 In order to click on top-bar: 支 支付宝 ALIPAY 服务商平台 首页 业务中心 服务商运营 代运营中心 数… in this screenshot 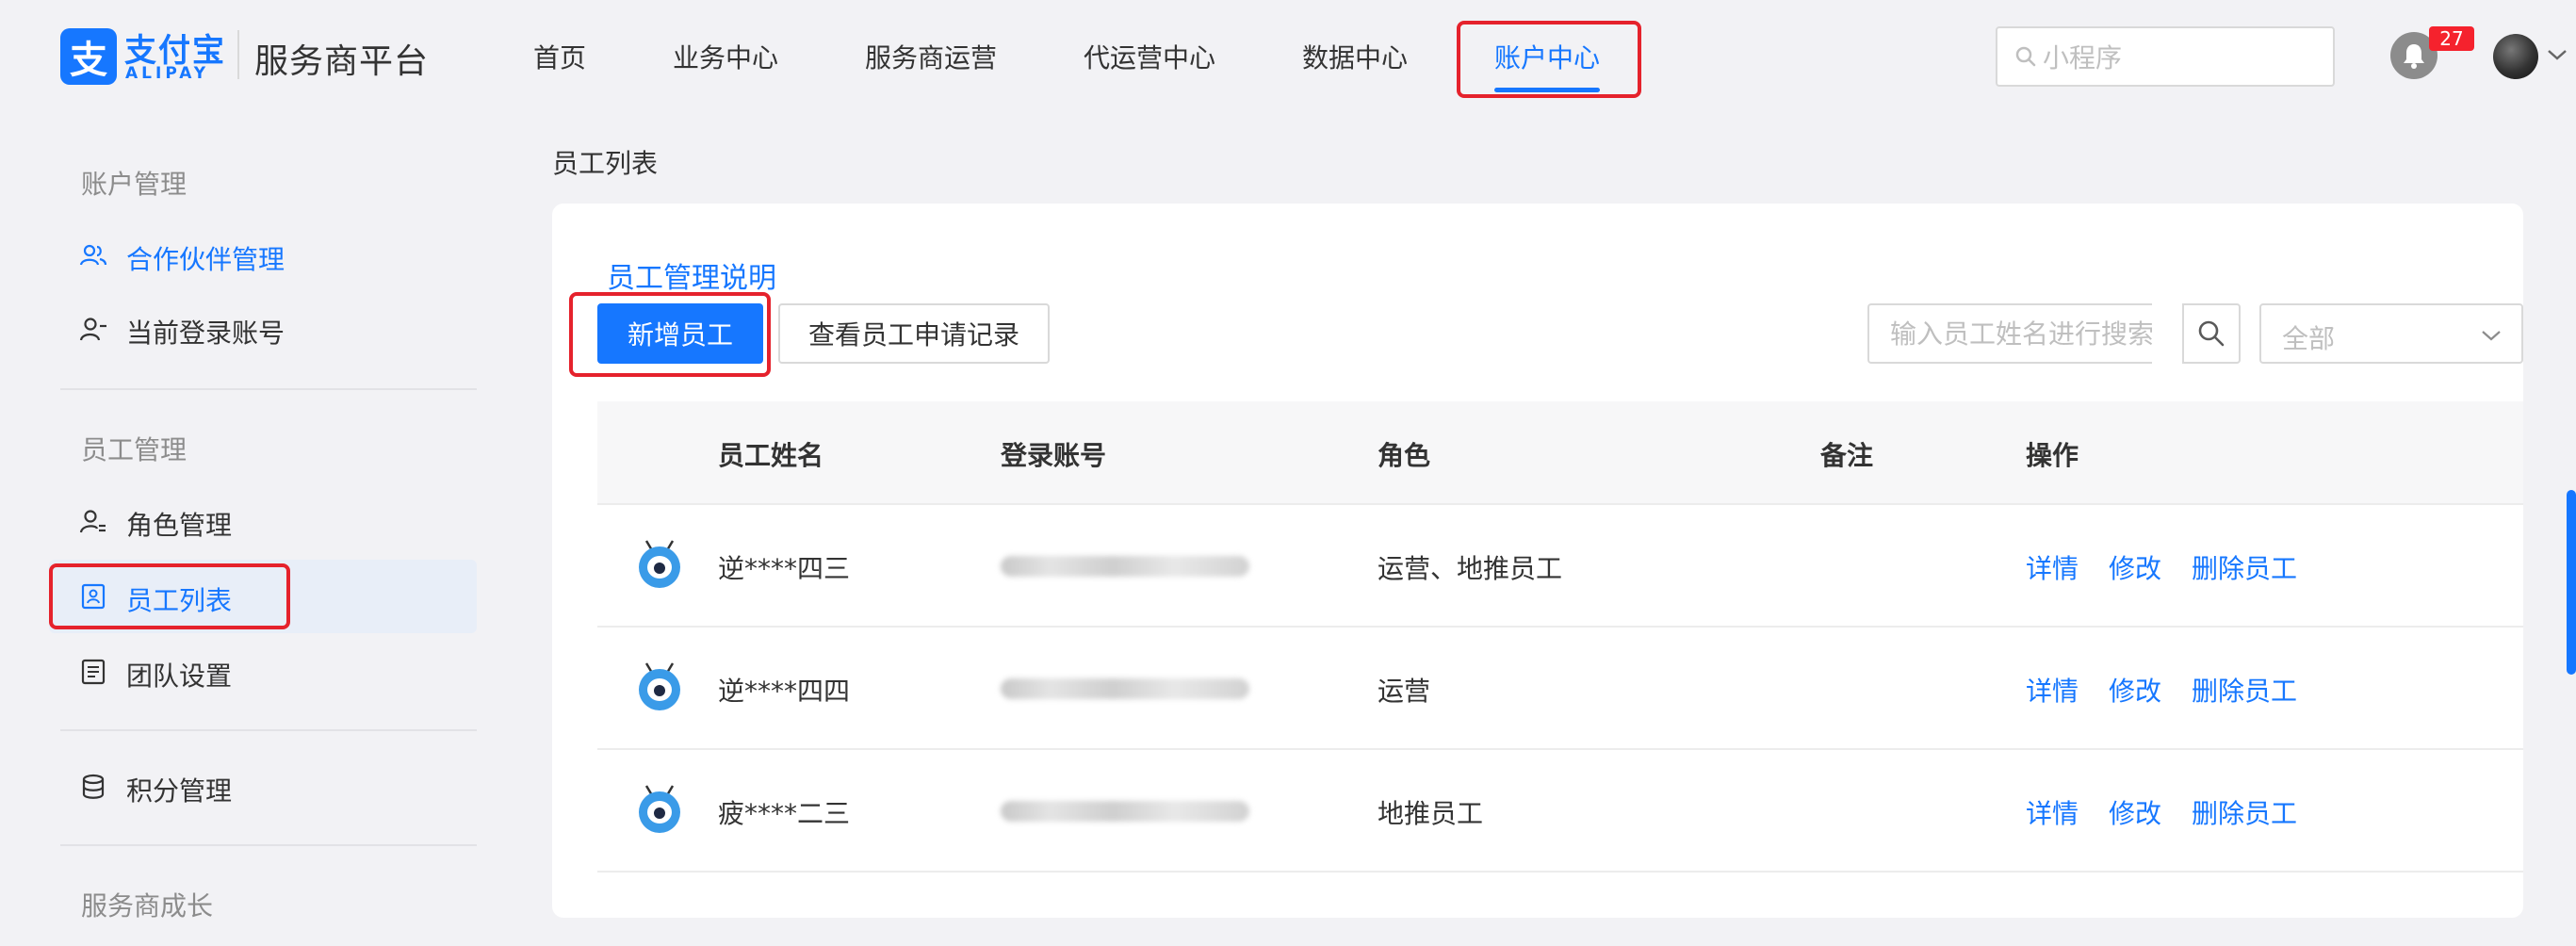, I will do `click(1288, 56)`.